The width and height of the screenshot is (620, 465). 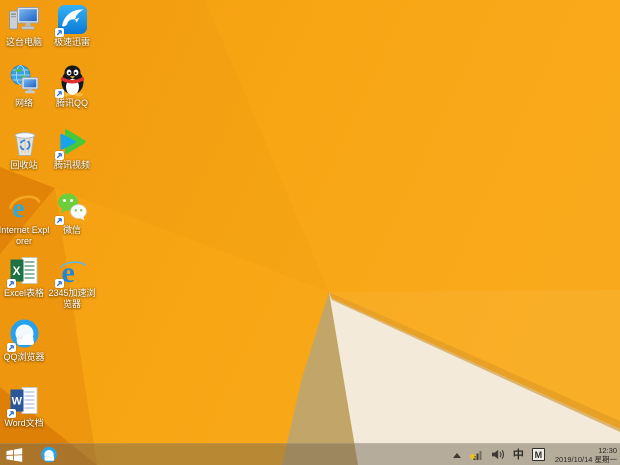 What do you see at coordinates (498, 454) in the screenshot?
I see `volume-icon` at bounding box center [498, 454].